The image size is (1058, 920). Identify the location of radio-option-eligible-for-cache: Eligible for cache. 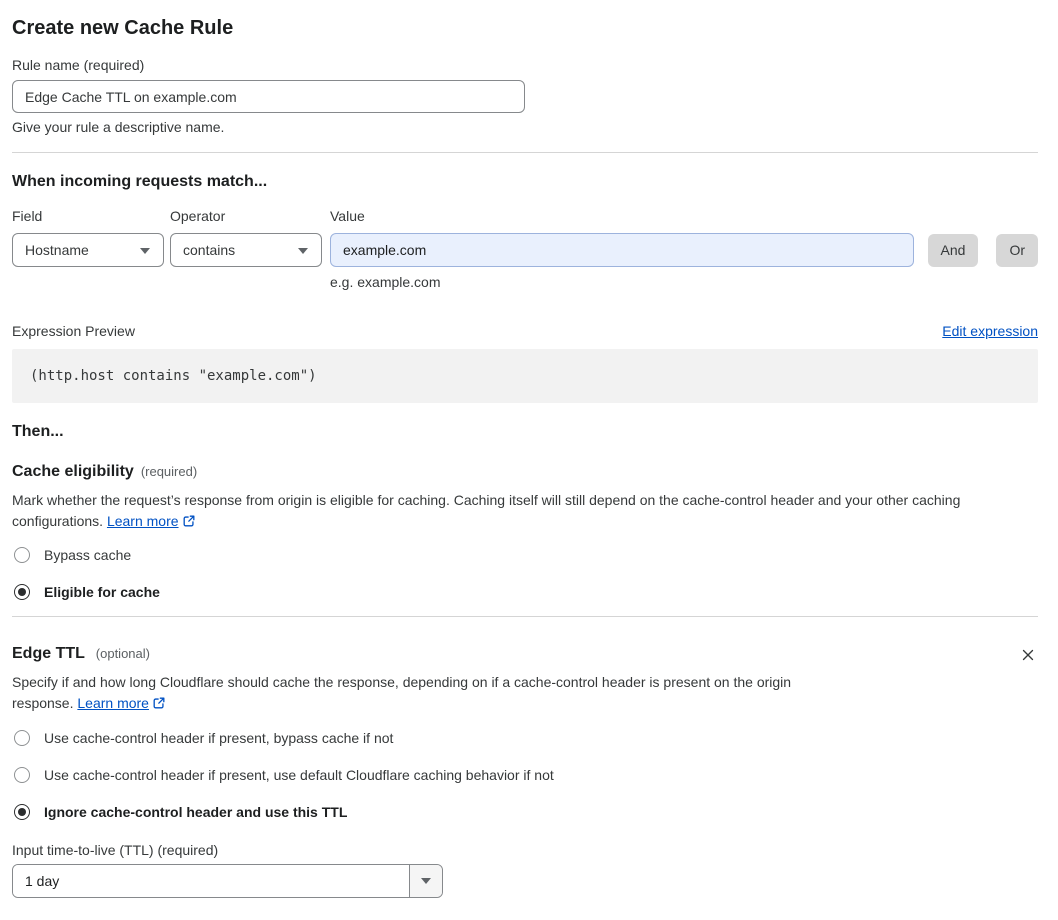
(86, 592).